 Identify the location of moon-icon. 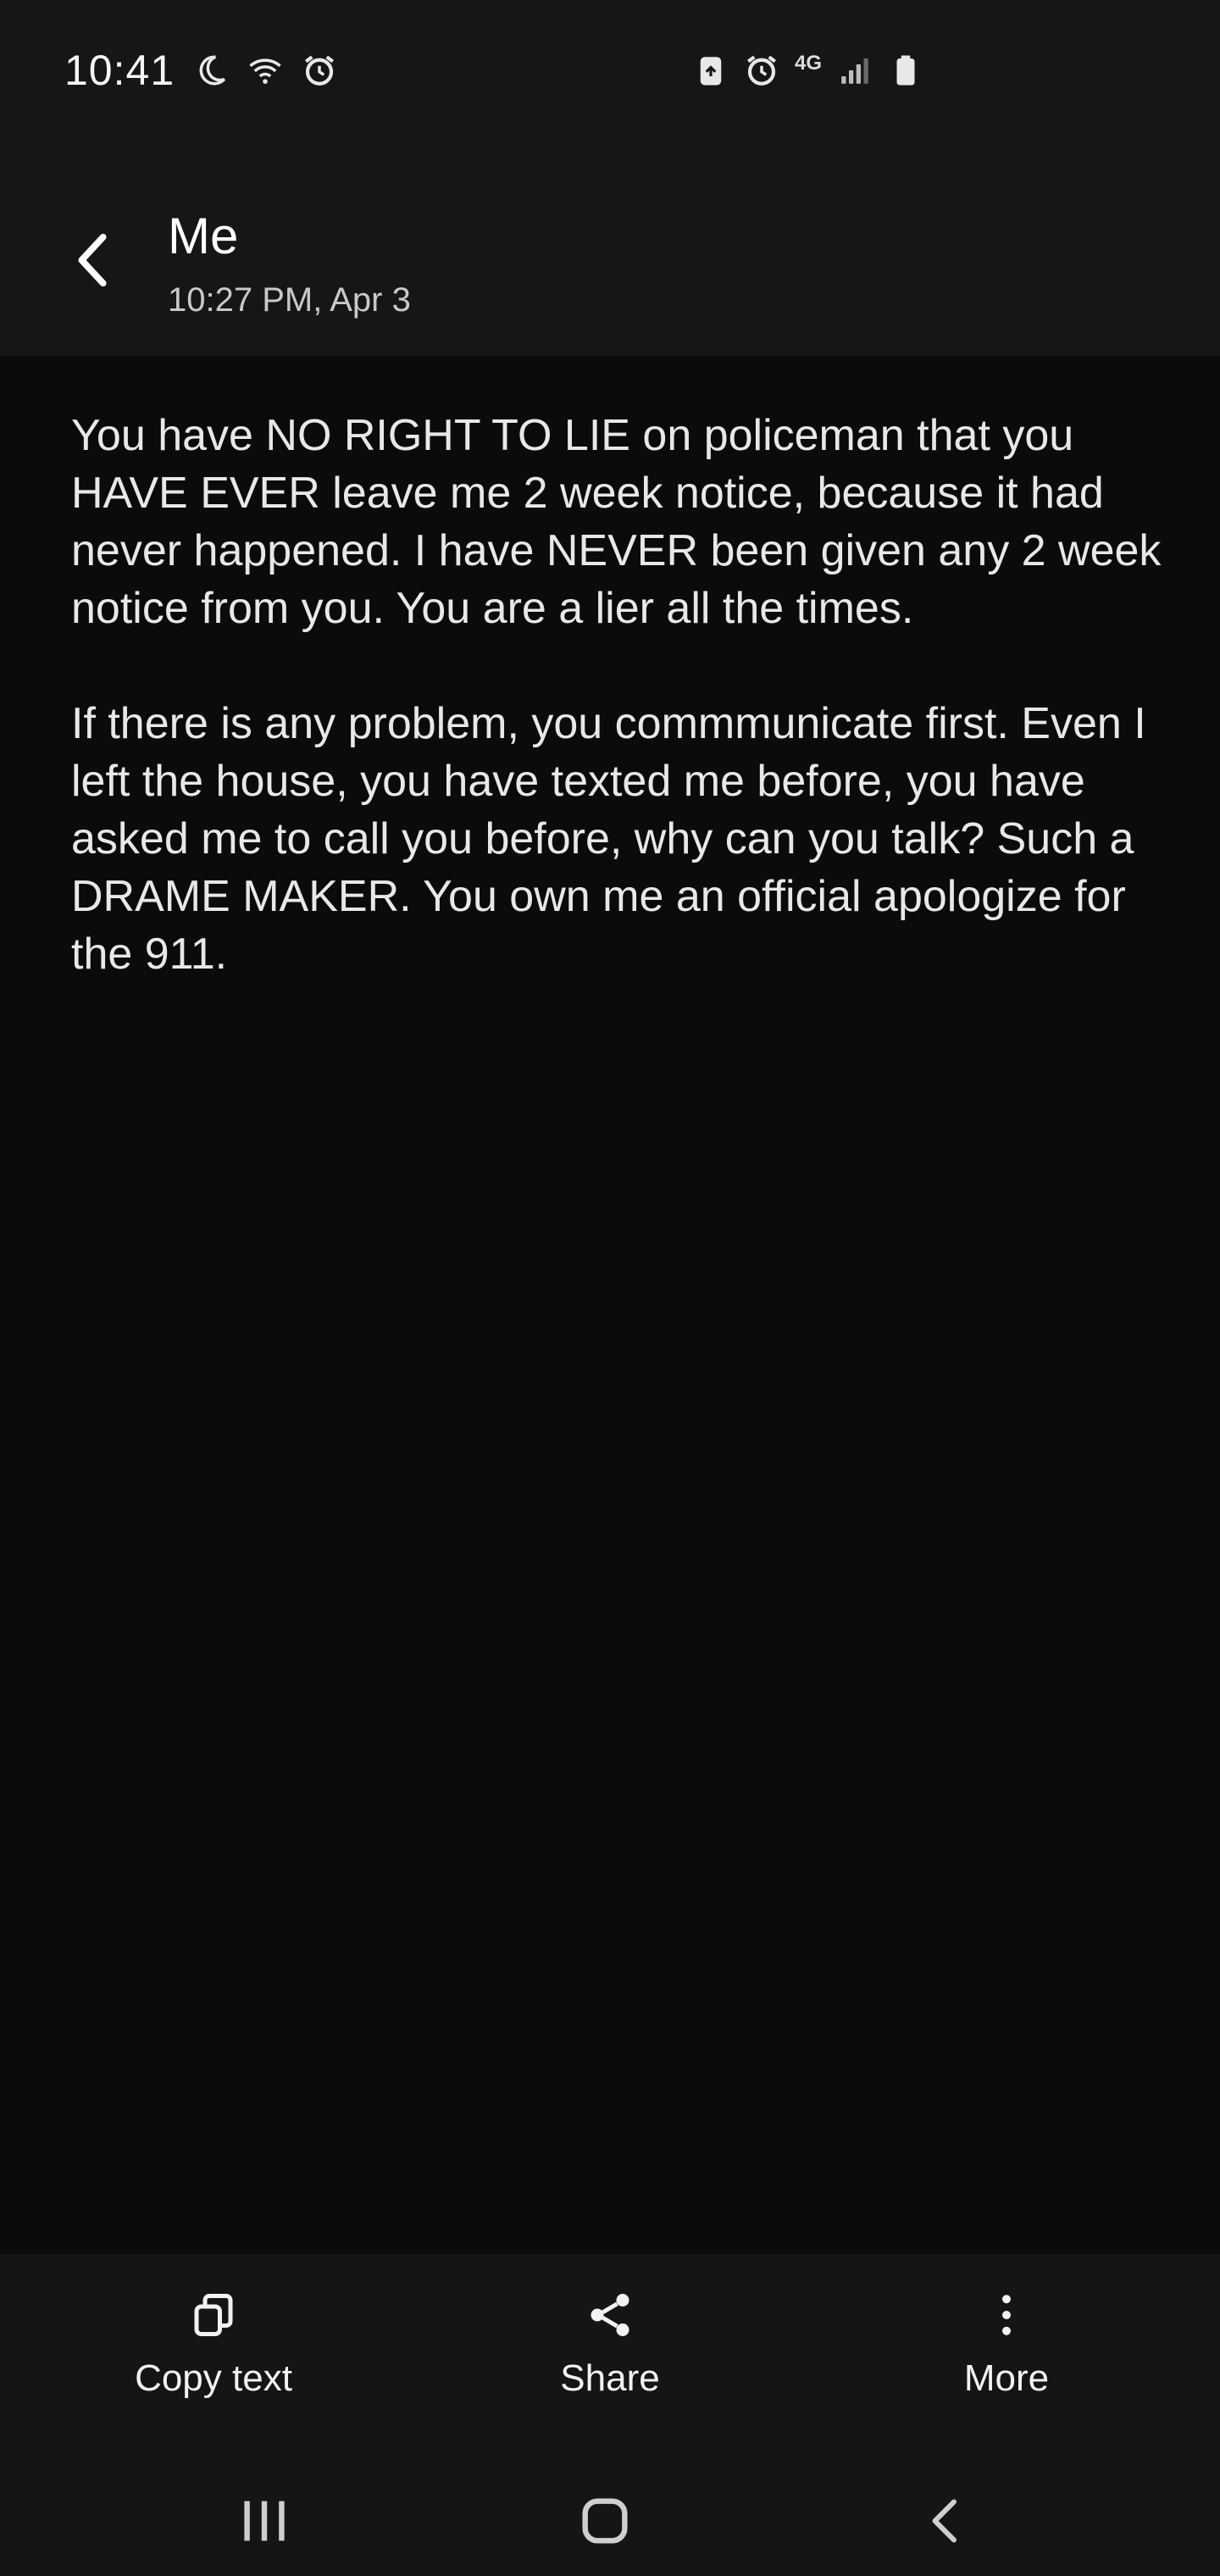
(212, 70).